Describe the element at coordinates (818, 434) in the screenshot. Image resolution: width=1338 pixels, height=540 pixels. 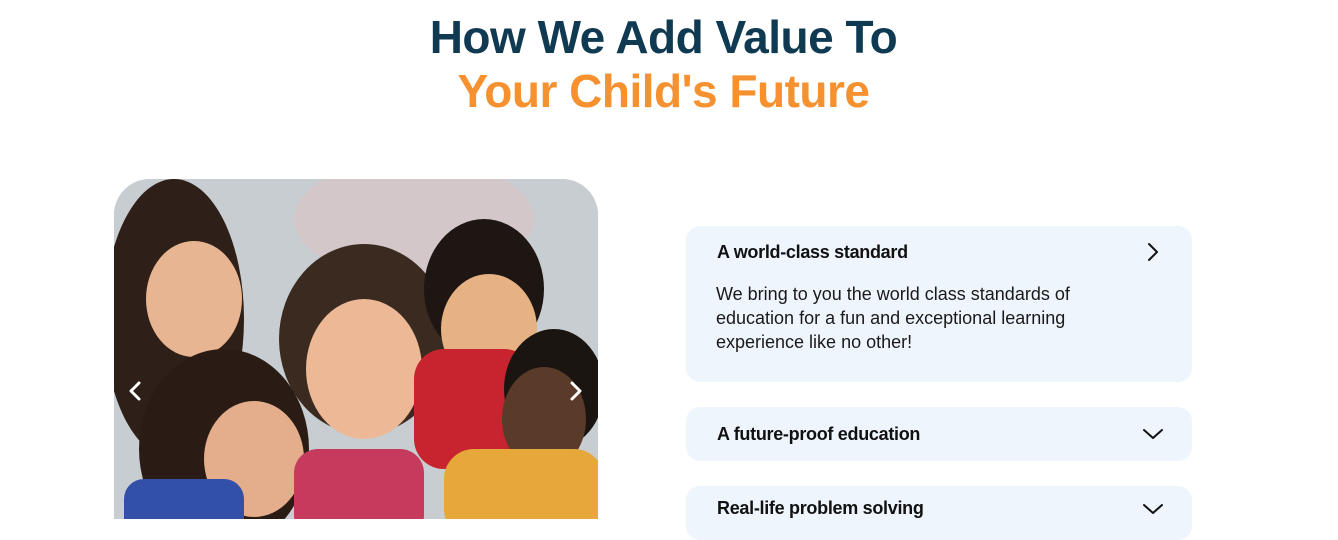
I see `accordion-title: A future-proof education` at that location.